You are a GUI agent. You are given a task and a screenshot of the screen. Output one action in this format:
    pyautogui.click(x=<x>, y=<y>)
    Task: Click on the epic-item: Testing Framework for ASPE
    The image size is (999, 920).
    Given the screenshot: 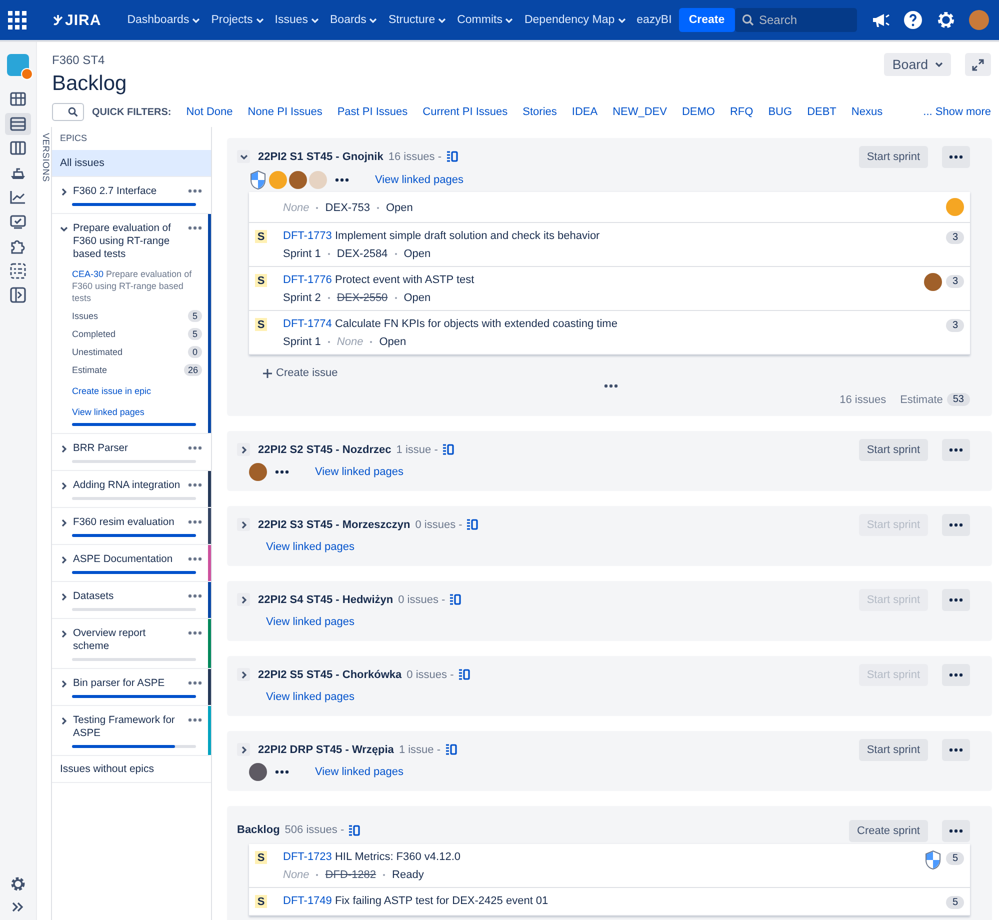 What is the action you would take?
    pyautogui.click(x=131, y=731)
    